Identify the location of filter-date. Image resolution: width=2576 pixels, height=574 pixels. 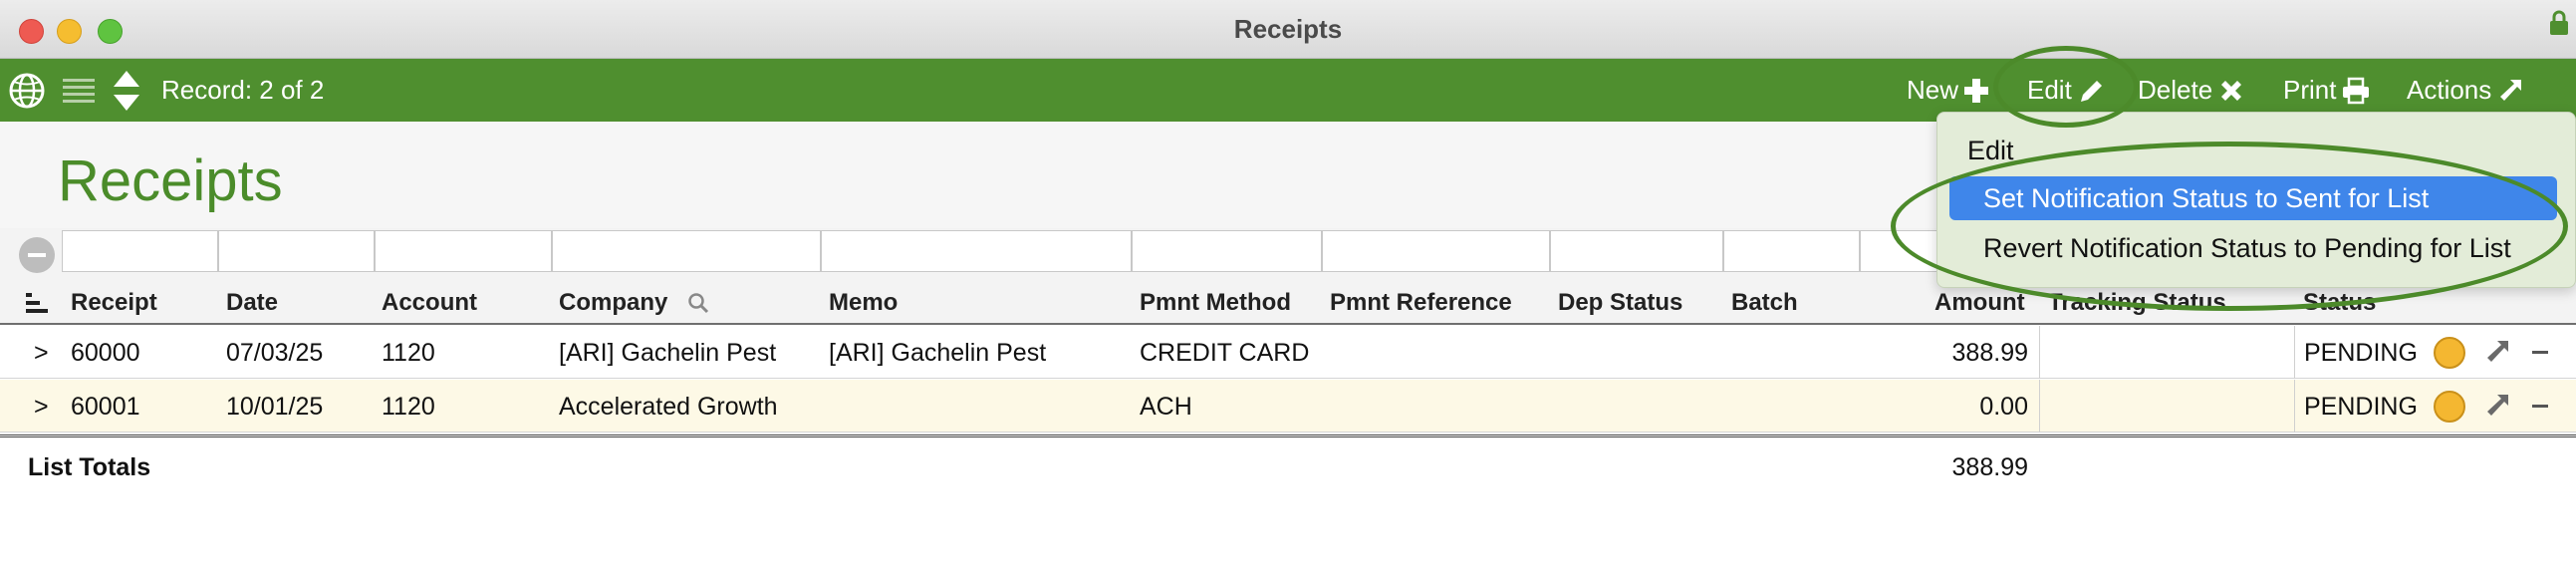
(296, 251).